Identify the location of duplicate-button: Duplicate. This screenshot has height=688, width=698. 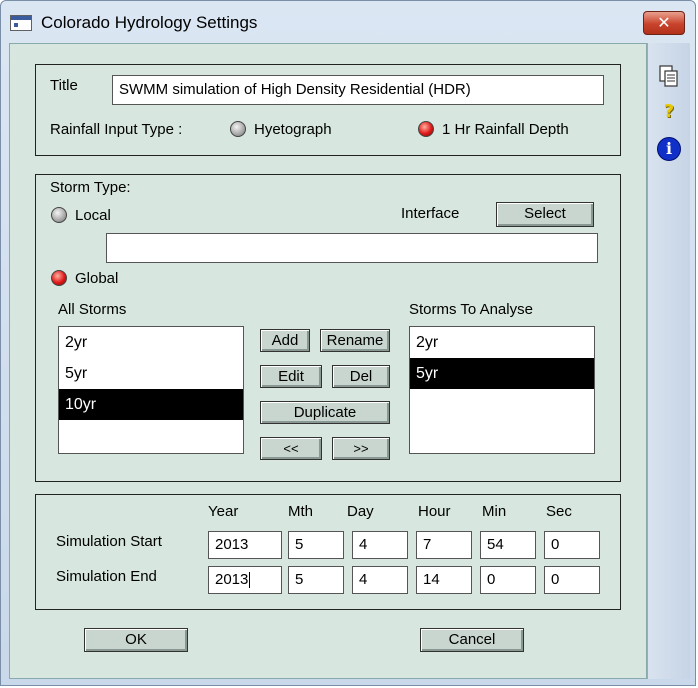
(325, 412).